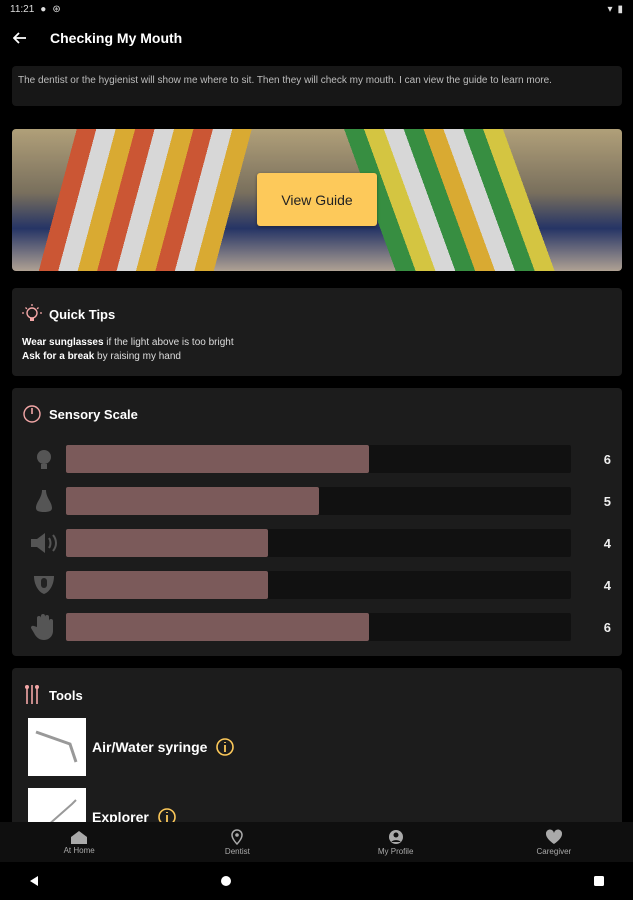  What do you see at coordinates (43, 9) in the screenshot?
I see `notification-icon: ●` at bounding box center [43, 9].